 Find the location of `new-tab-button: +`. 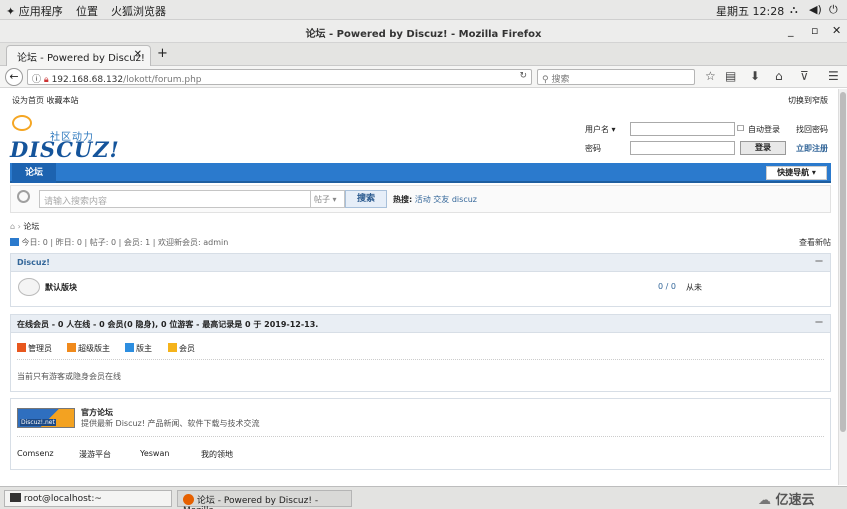

new-tab-button: + is located at coordinates (162, 53).